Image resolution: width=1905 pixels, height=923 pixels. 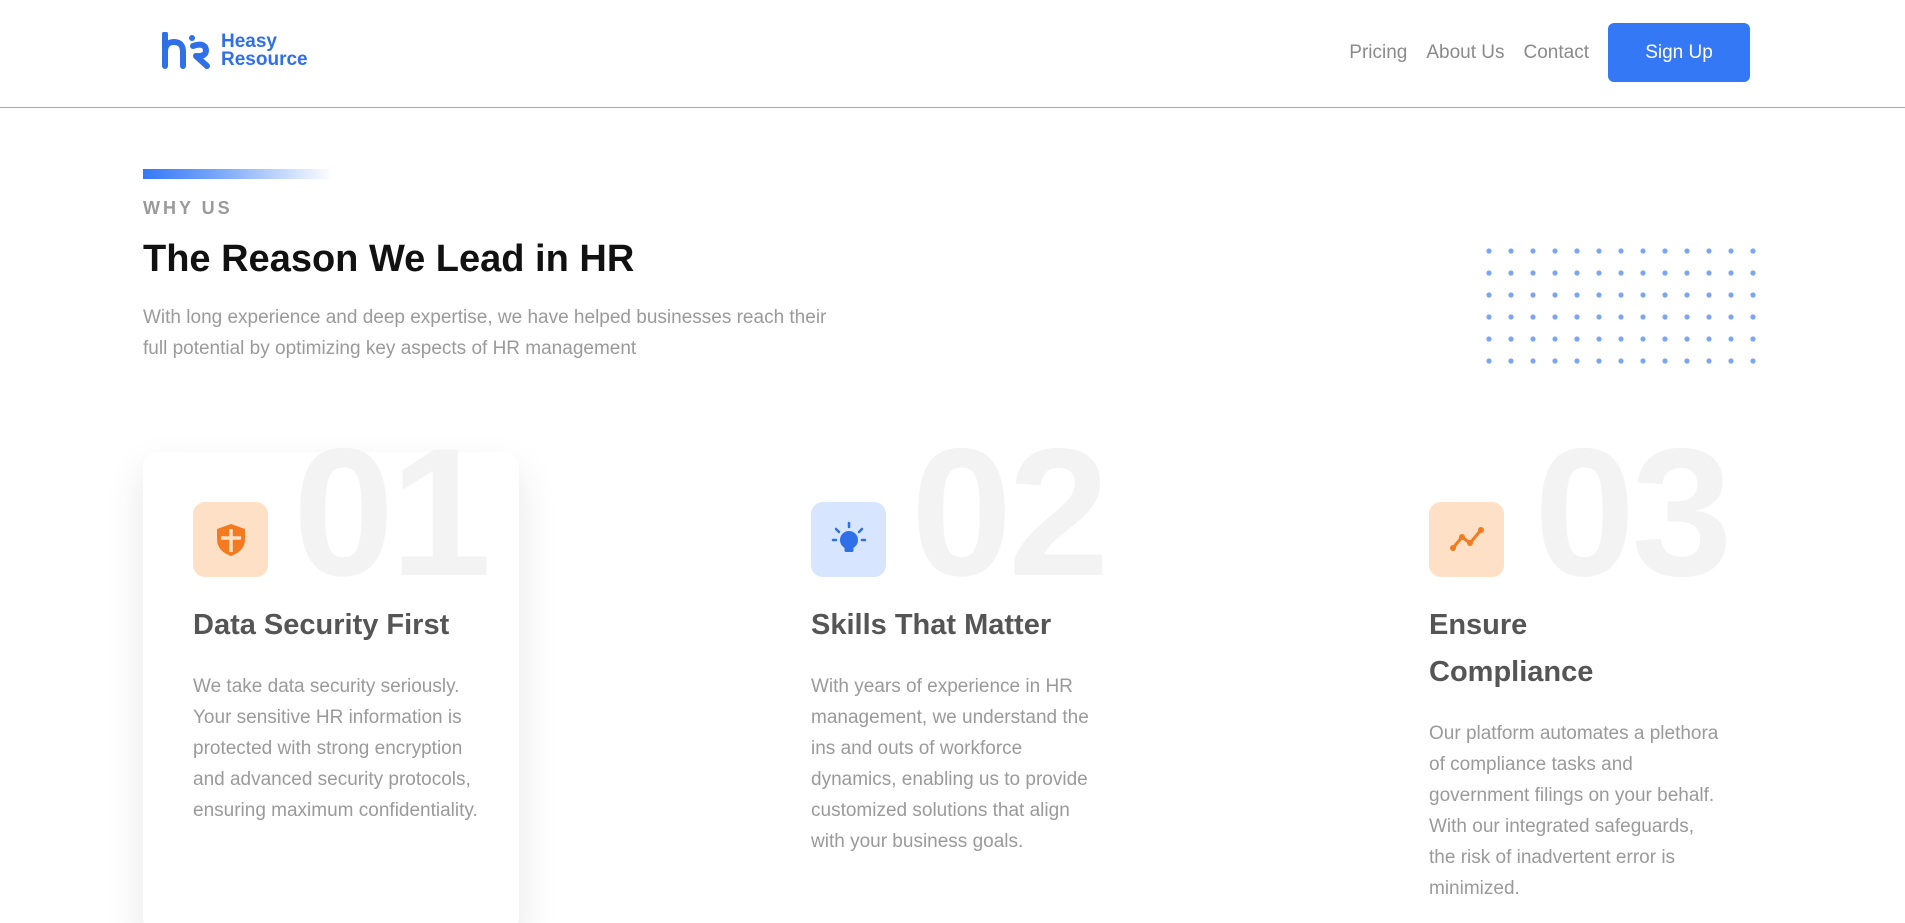 What do you see at coordinates (1556, 53) in the screenshot?
I see `nav-contact-link: Contact` at bounding box center [1556, 53].